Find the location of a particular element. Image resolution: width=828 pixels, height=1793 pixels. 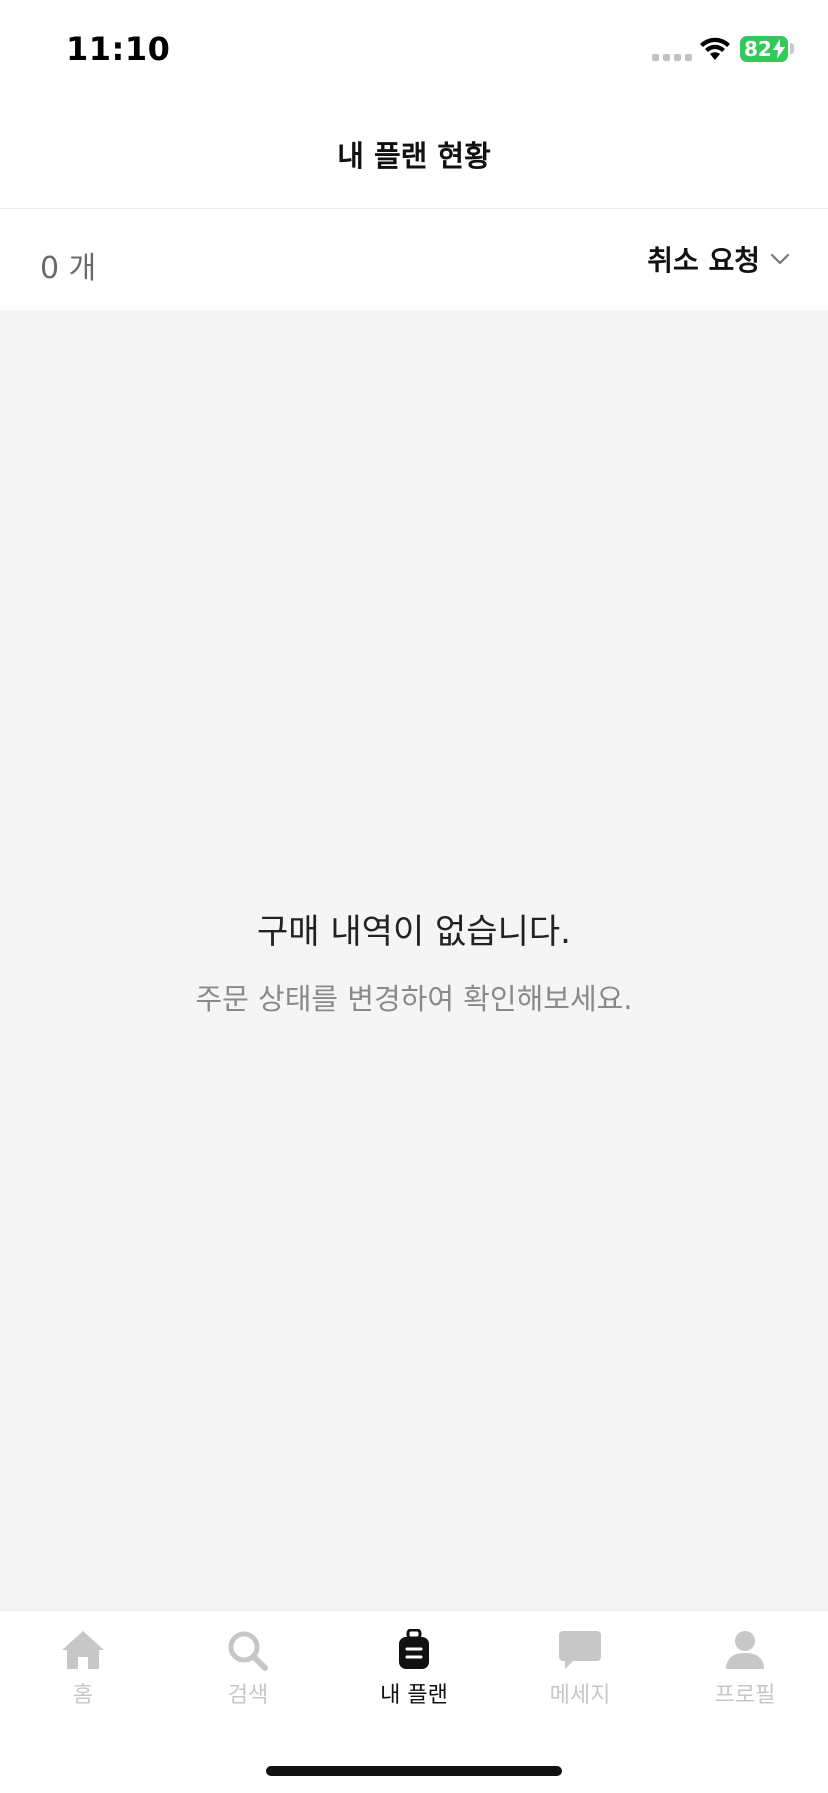

status-bar: 11:10 82 is located at coordinates (414, 50).